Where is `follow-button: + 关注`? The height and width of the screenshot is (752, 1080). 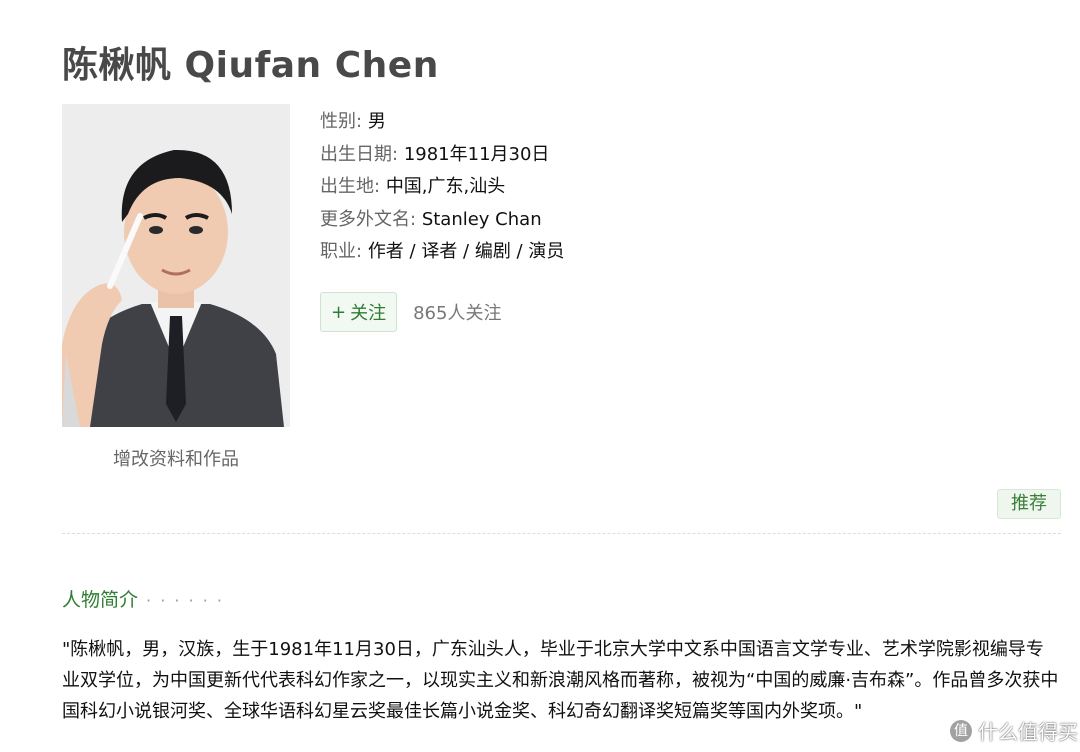 follow-button: + 关注 is located at coordinates (359, 312).